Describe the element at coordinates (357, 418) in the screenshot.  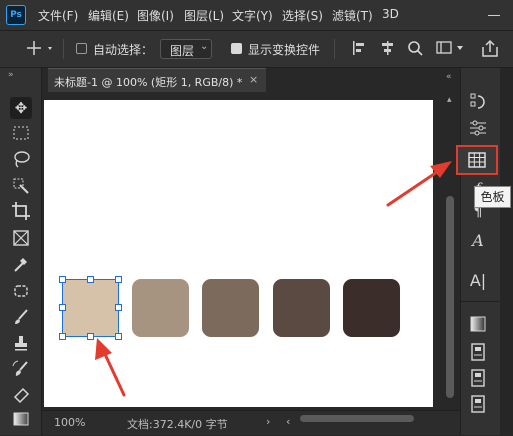
I see `horizontal-scroll-thumb` at that location.